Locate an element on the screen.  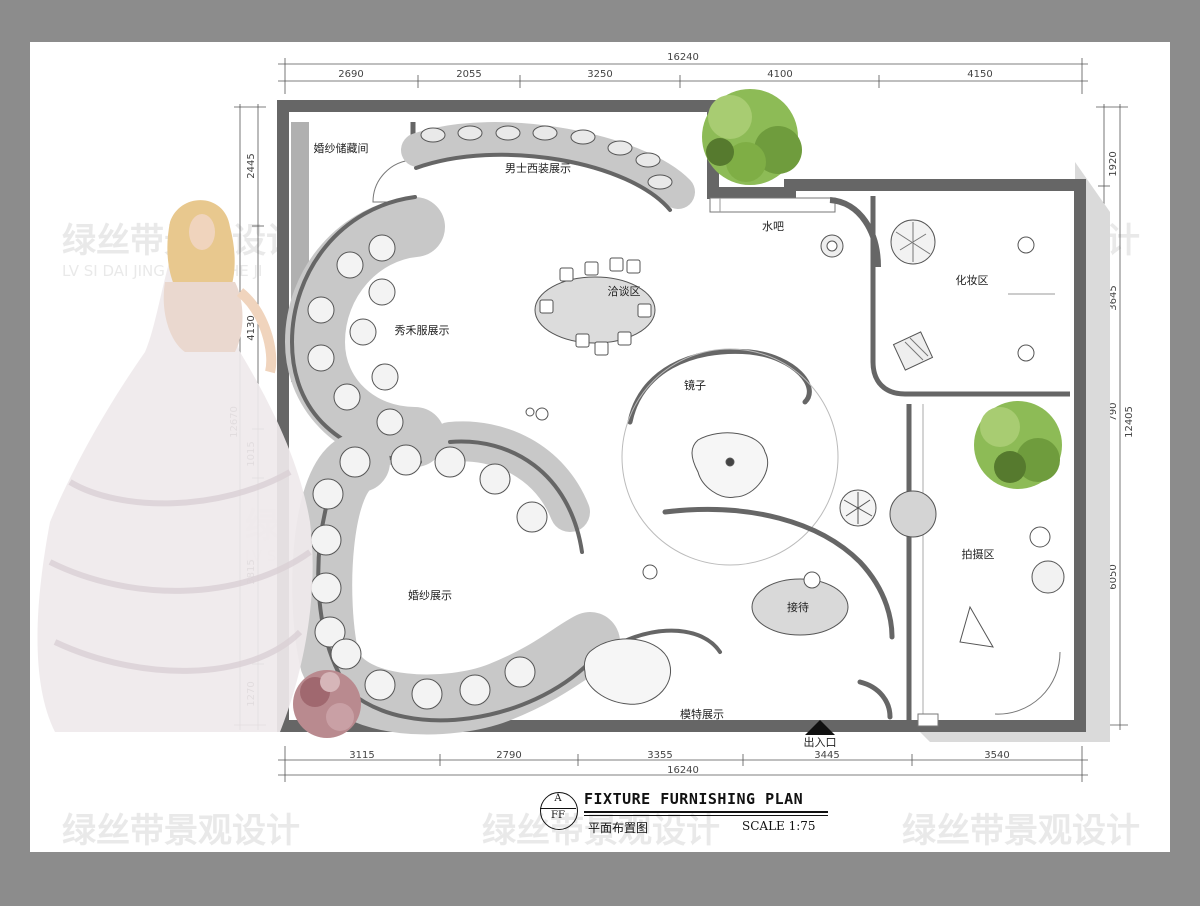
dim-bottom-2: 2790 is located at coordinates (508, 755).